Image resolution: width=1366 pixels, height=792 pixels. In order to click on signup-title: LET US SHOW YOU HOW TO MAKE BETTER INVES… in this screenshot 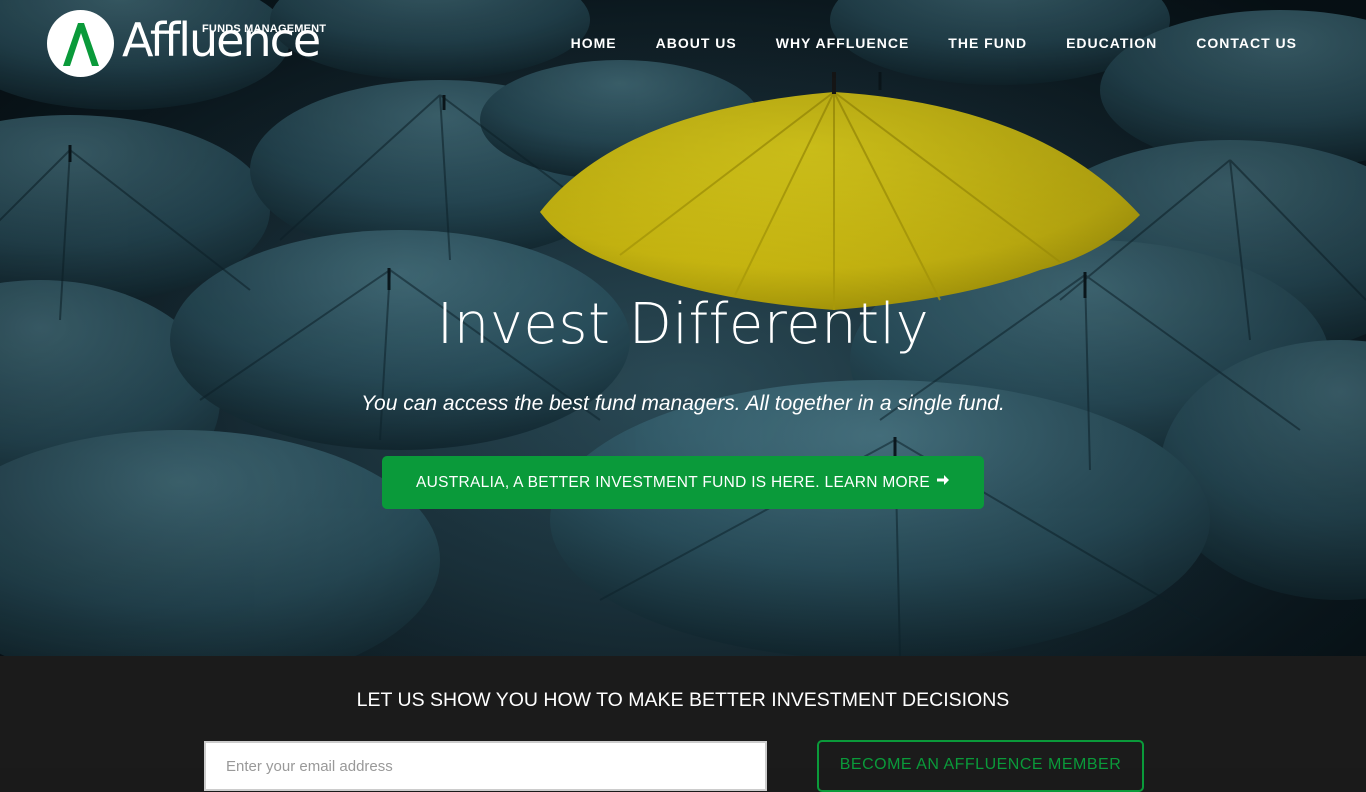, I will do `click(683, 700)`.